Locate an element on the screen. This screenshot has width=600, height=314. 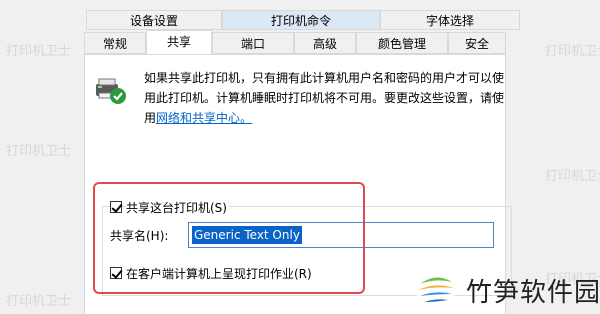
tab-color-management: 颜色管理 is located at coordinates (402, 43).